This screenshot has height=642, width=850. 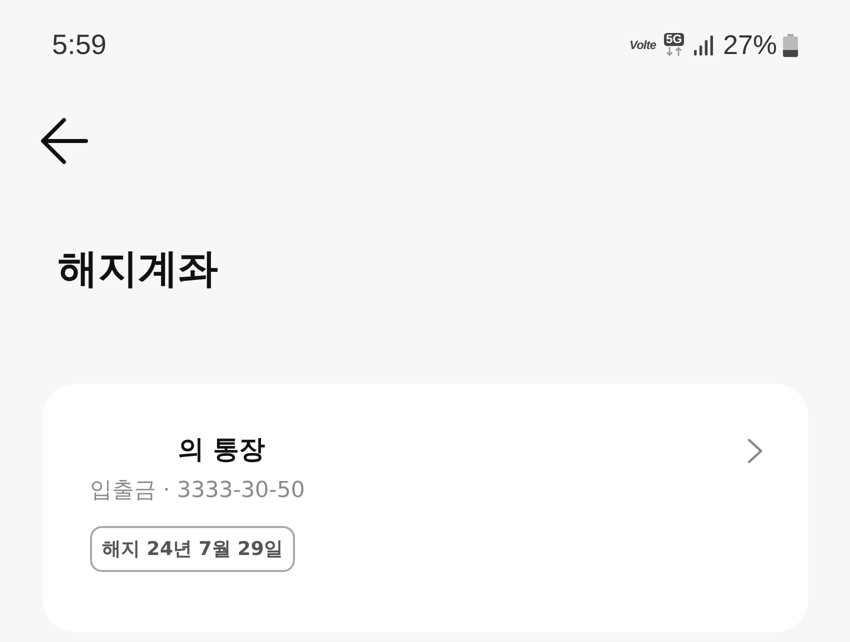 I want to click on data-arrows-icon, so click(x=673, y=51).